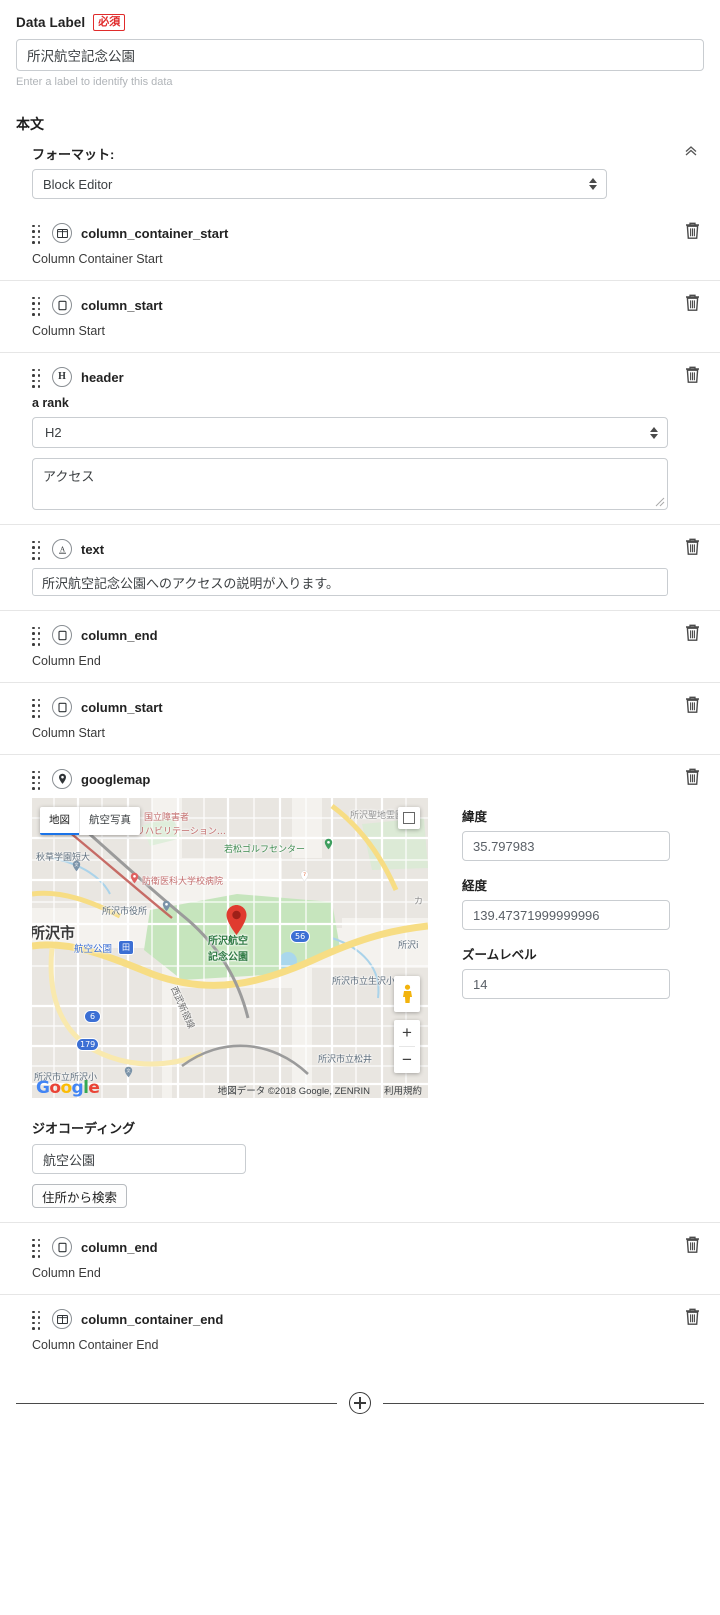 The height and width of the screenshot is (1615, 720). I want to click on zoom-out-button: −, so click(407, 1060).